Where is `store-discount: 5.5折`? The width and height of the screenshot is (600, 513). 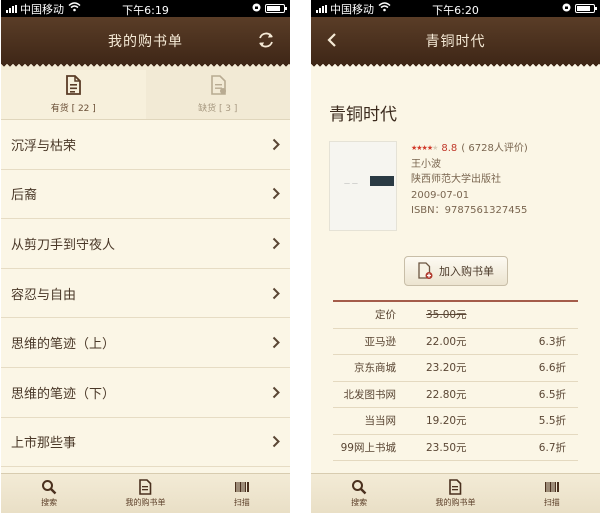
store-discount: 5.5折 is located at coordinates (552, 421).